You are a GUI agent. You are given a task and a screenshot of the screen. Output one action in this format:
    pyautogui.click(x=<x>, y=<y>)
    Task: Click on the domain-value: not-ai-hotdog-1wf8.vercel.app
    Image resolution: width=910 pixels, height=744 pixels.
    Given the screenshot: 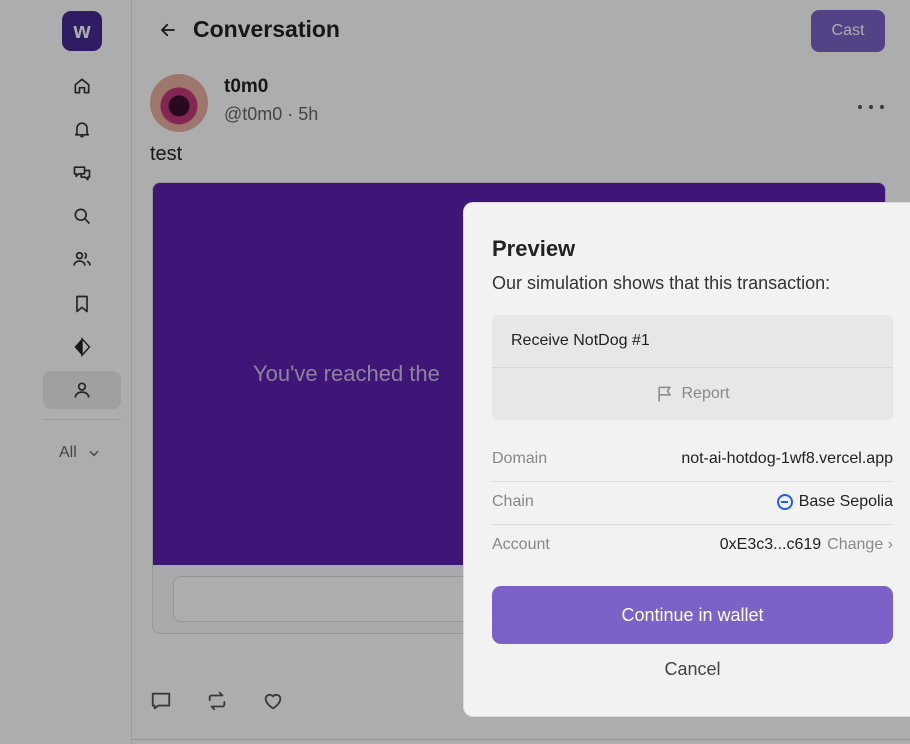 What is the action you would take?
    pyautogui.click(x=787, y=458)
    